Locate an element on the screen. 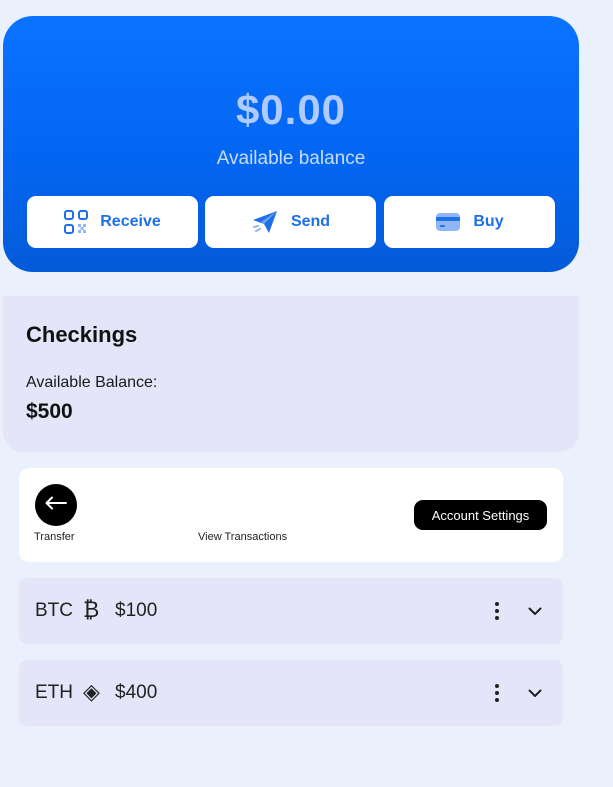 This screenshot has height=787, width=613. credit-card-icon is located at coordinates (448, 222).